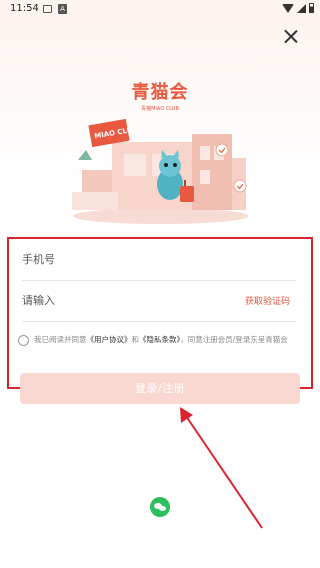  Describe the element at coordinates (160, 109) in the screenshot. I see `brand-subtitle: 青猫MIAO CLUB` at that location.